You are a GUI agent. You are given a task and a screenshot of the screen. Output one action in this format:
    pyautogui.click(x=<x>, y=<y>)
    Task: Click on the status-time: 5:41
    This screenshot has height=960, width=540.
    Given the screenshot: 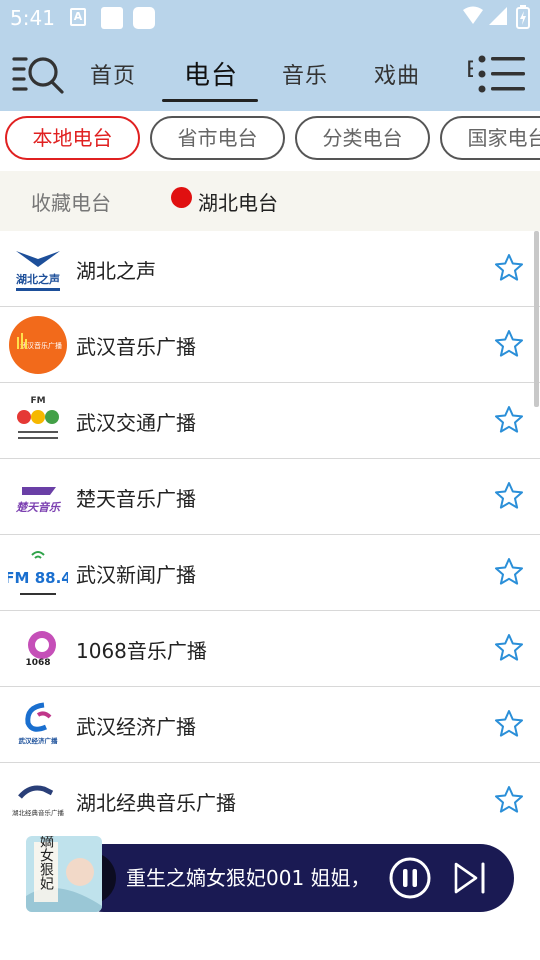 What is the action you would take?
    pyautogui.click(x=32, y=18)
    